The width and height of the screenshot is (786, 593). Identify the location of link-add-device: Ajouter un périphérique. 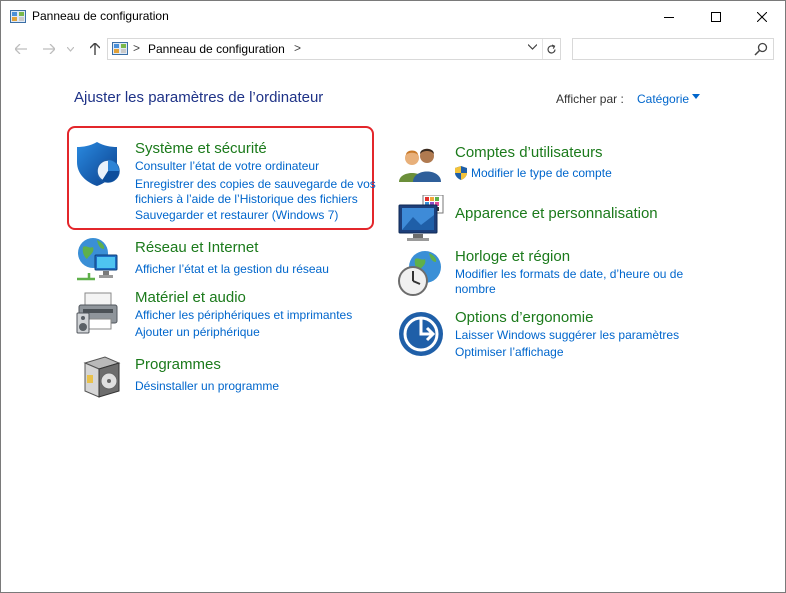
(197, 332).